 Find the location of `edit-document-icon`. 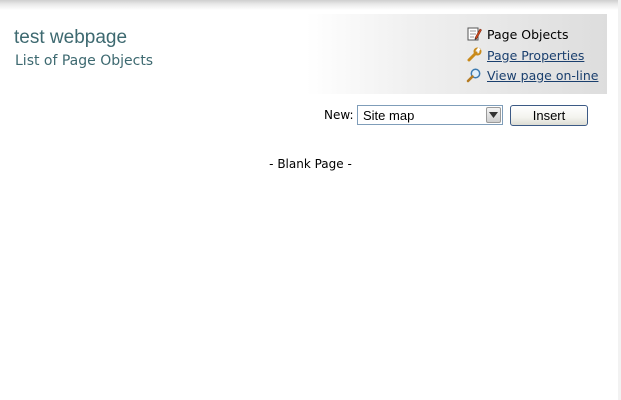

edit-document-icon is located at coordinates (474, 34).